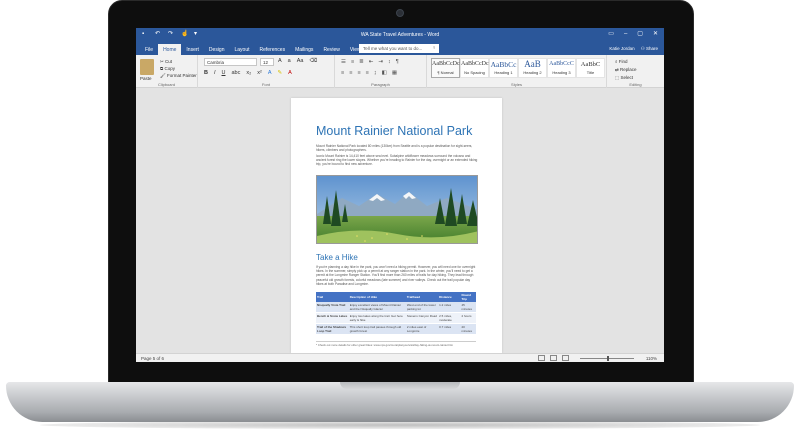  Describe the element at coordinates (400, 385) in the screenshot. I see `laptop-hinge-notch` at that location.